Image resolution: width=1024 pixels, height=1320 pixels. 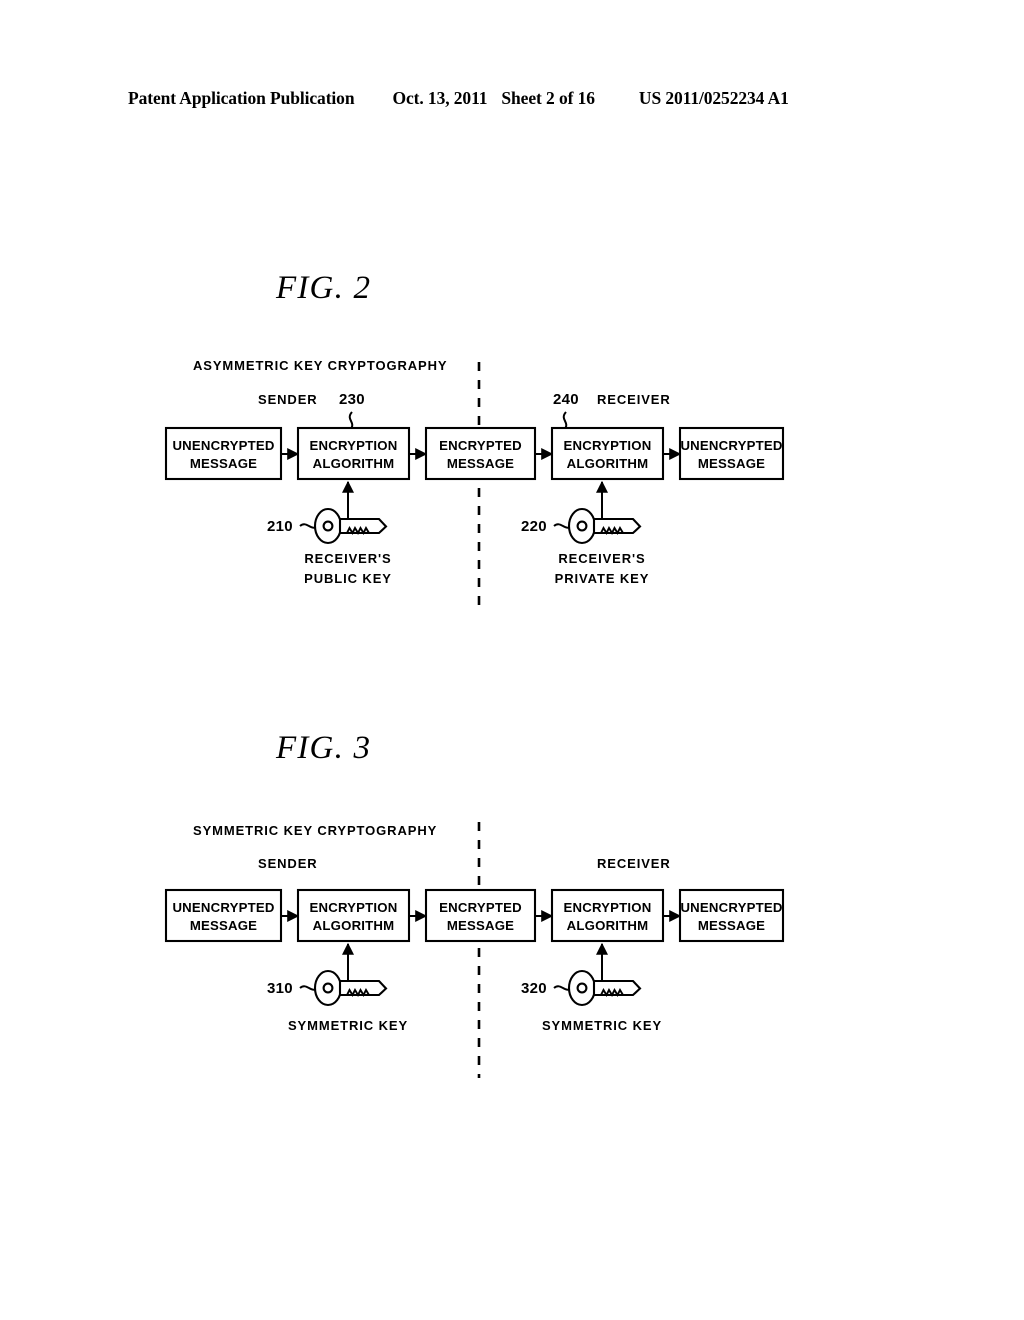 I want to click on figure-2-box-3-line2: MESSAGE, so click(x=480, y=463).